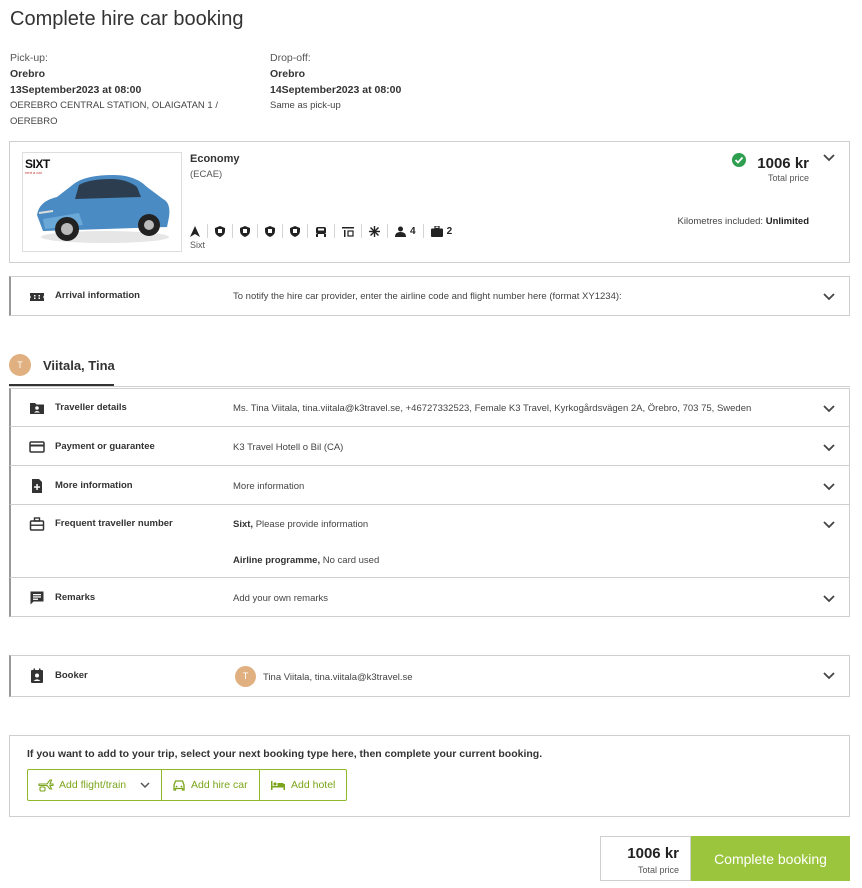  Describe the element at coordinates (739, 160) in the screenshot. I see `check-icon` at that location.